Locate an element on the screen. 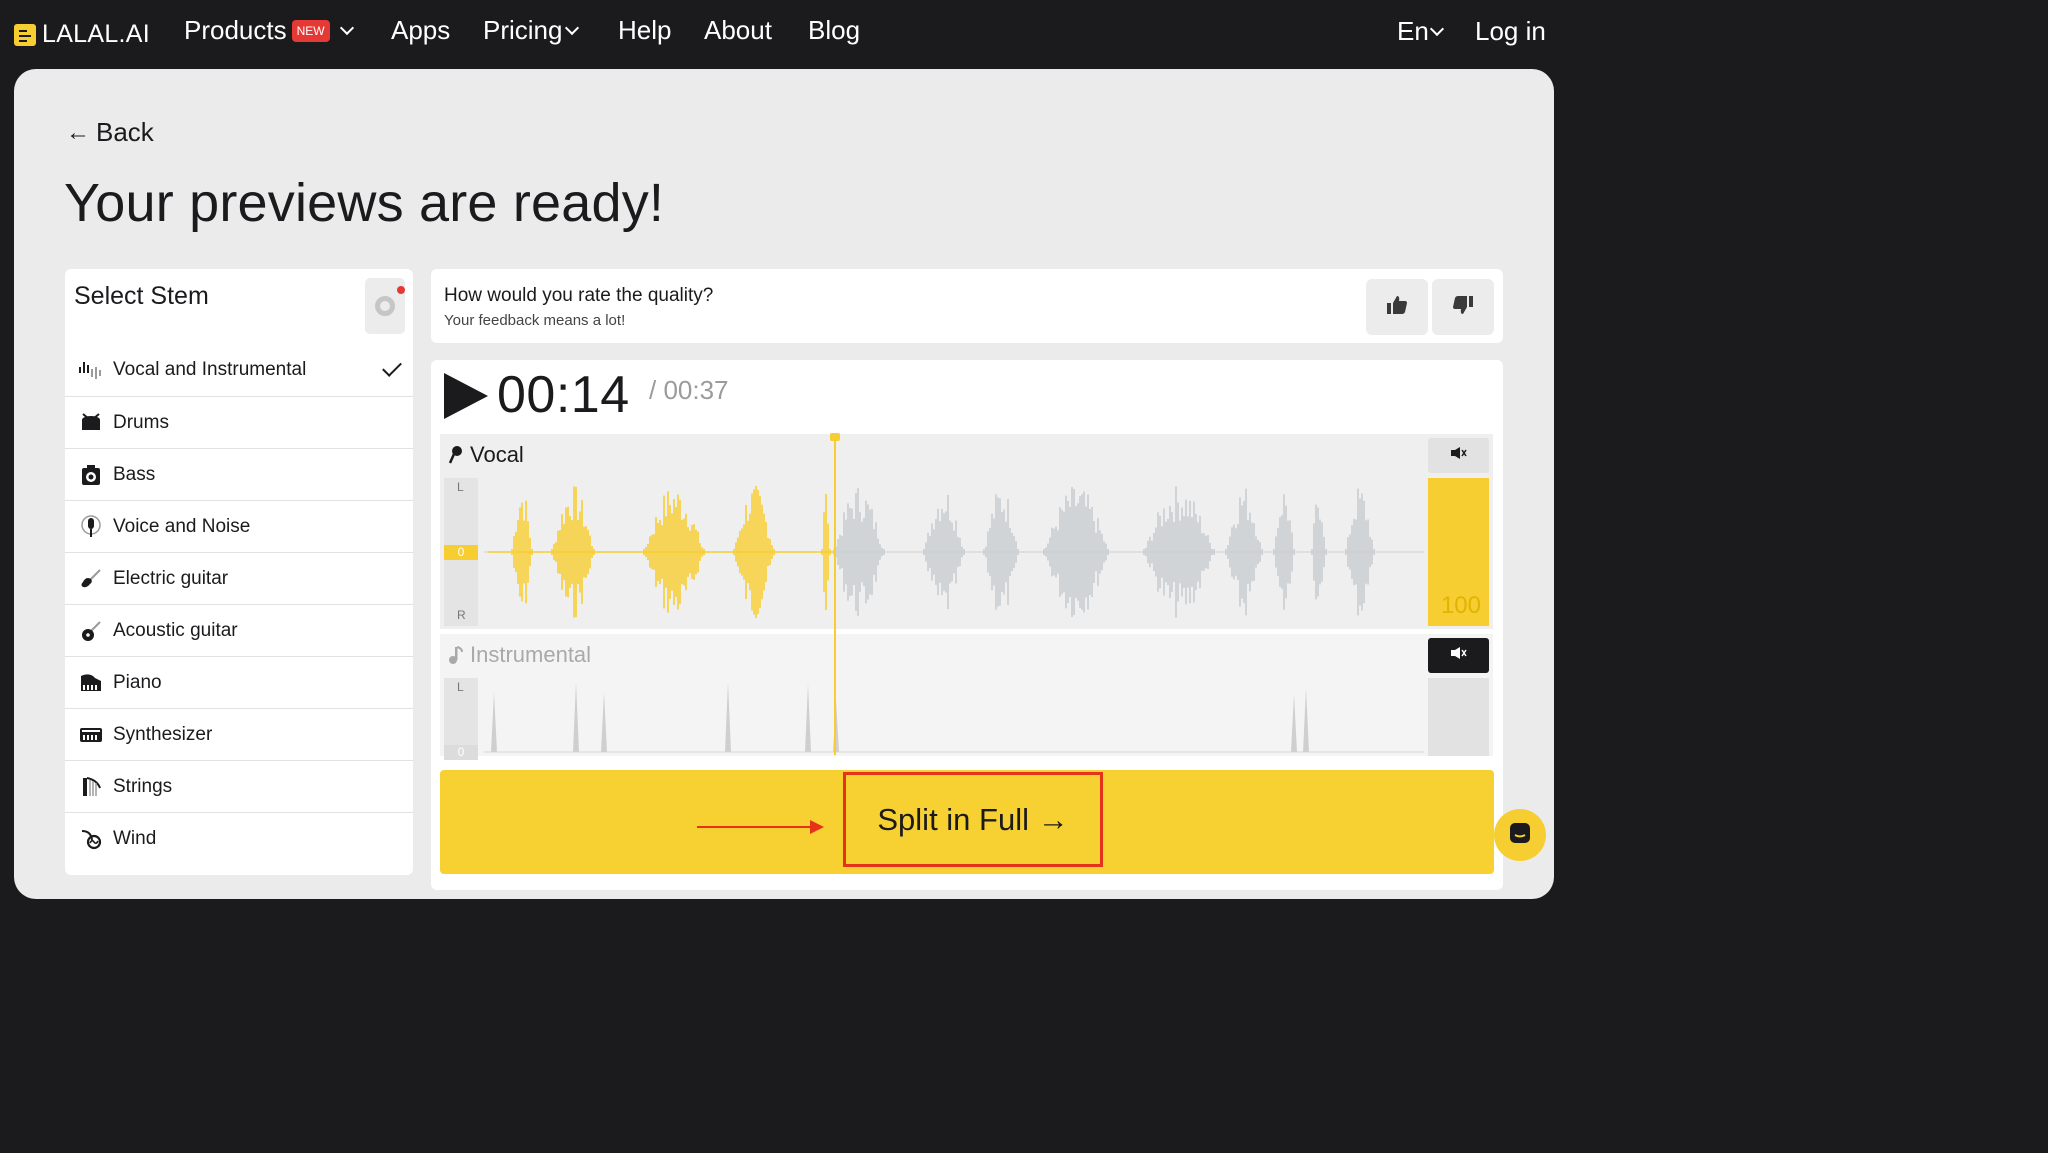 This screenshot has height=1153, width=2048. music-note-icon is located at coordinates (456, 655).